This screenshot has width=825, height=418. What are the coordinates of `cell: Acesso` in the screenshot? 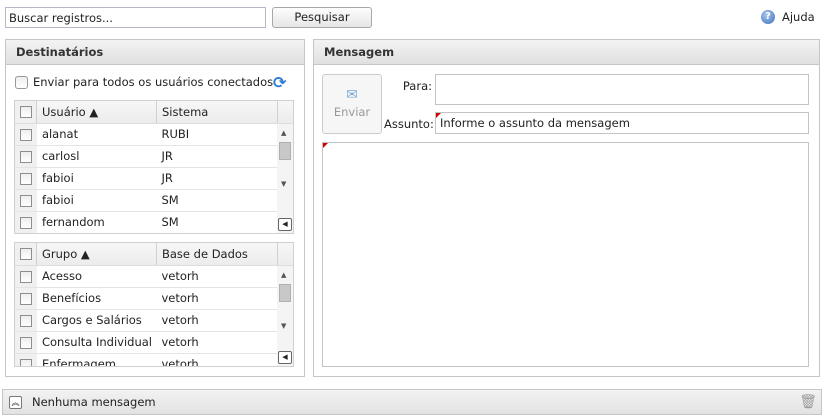 It's located at (62, 276).